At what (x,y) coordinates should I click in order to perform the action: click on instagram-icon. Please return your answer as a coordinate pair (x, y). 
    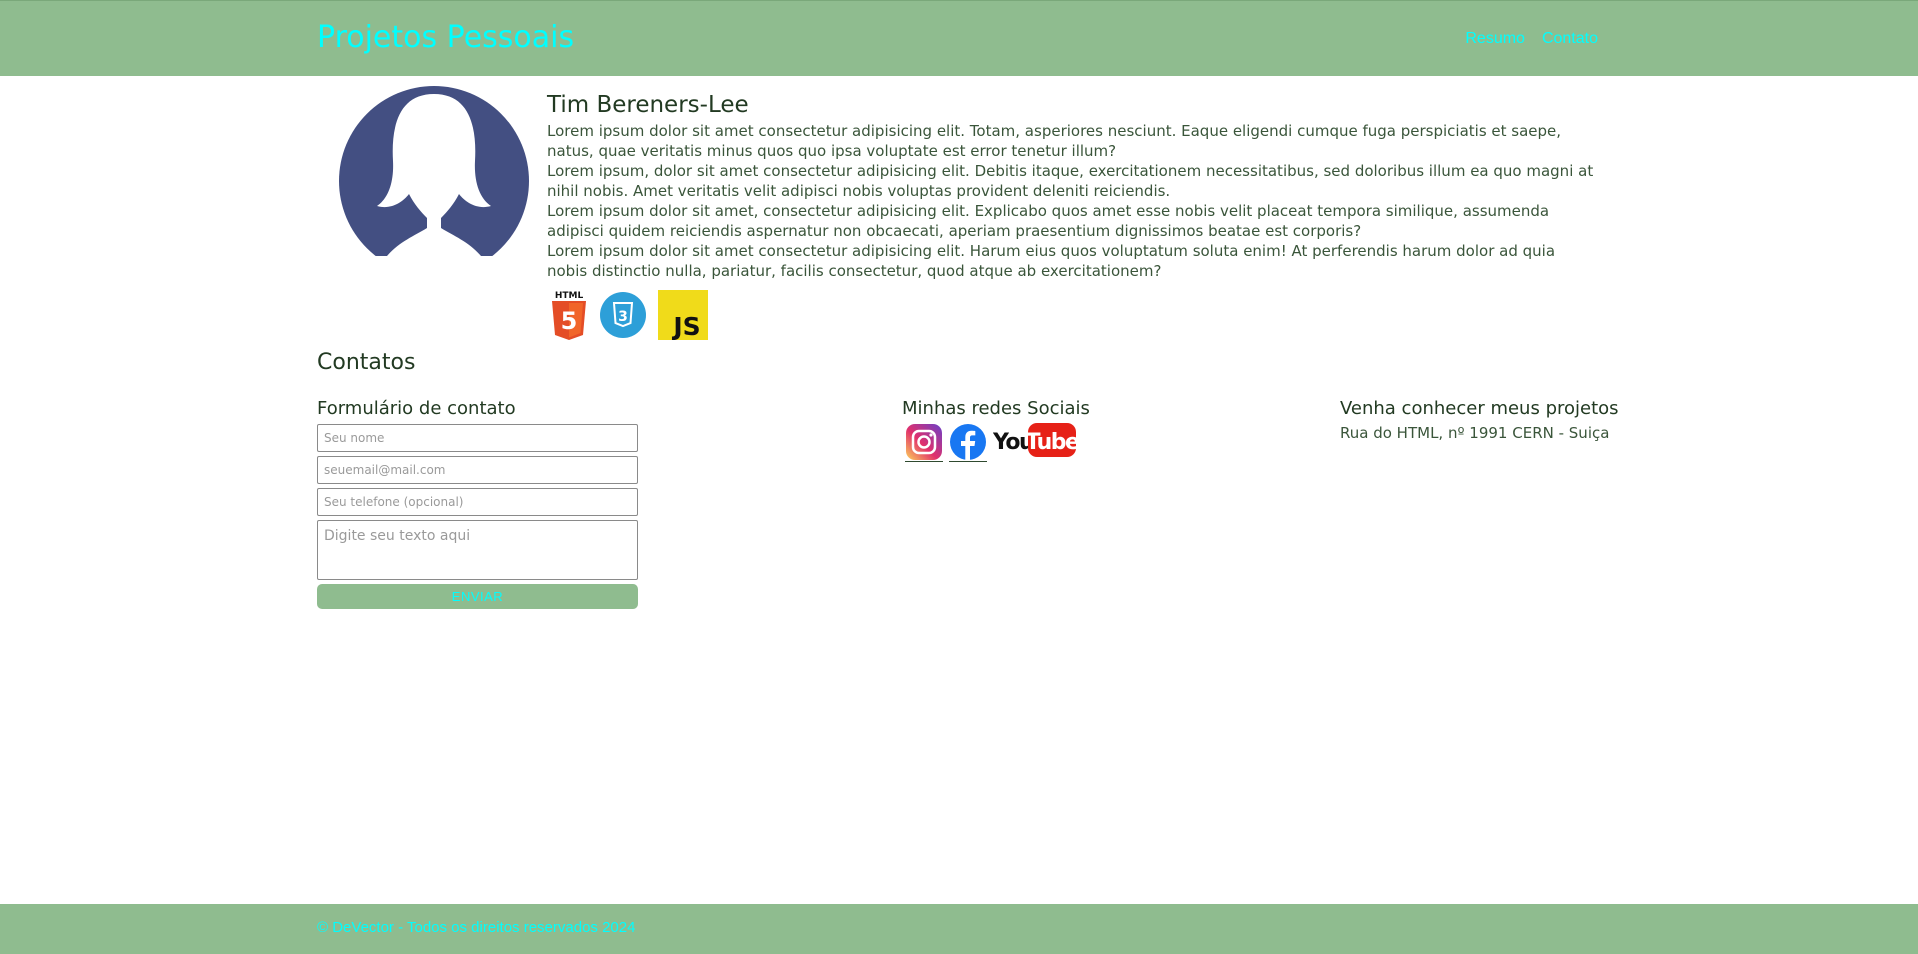
    Looking at the image, I should click on (924, 444).